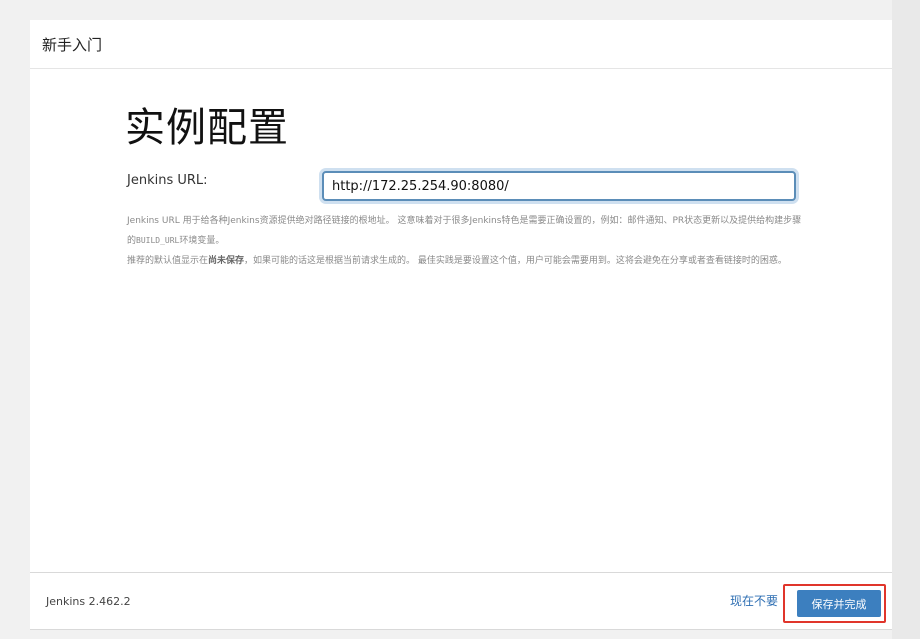 This screenshot has height=639, width=920. I want to click on jenkins-version: Jenkins 2.462.2, so click(88, 601).